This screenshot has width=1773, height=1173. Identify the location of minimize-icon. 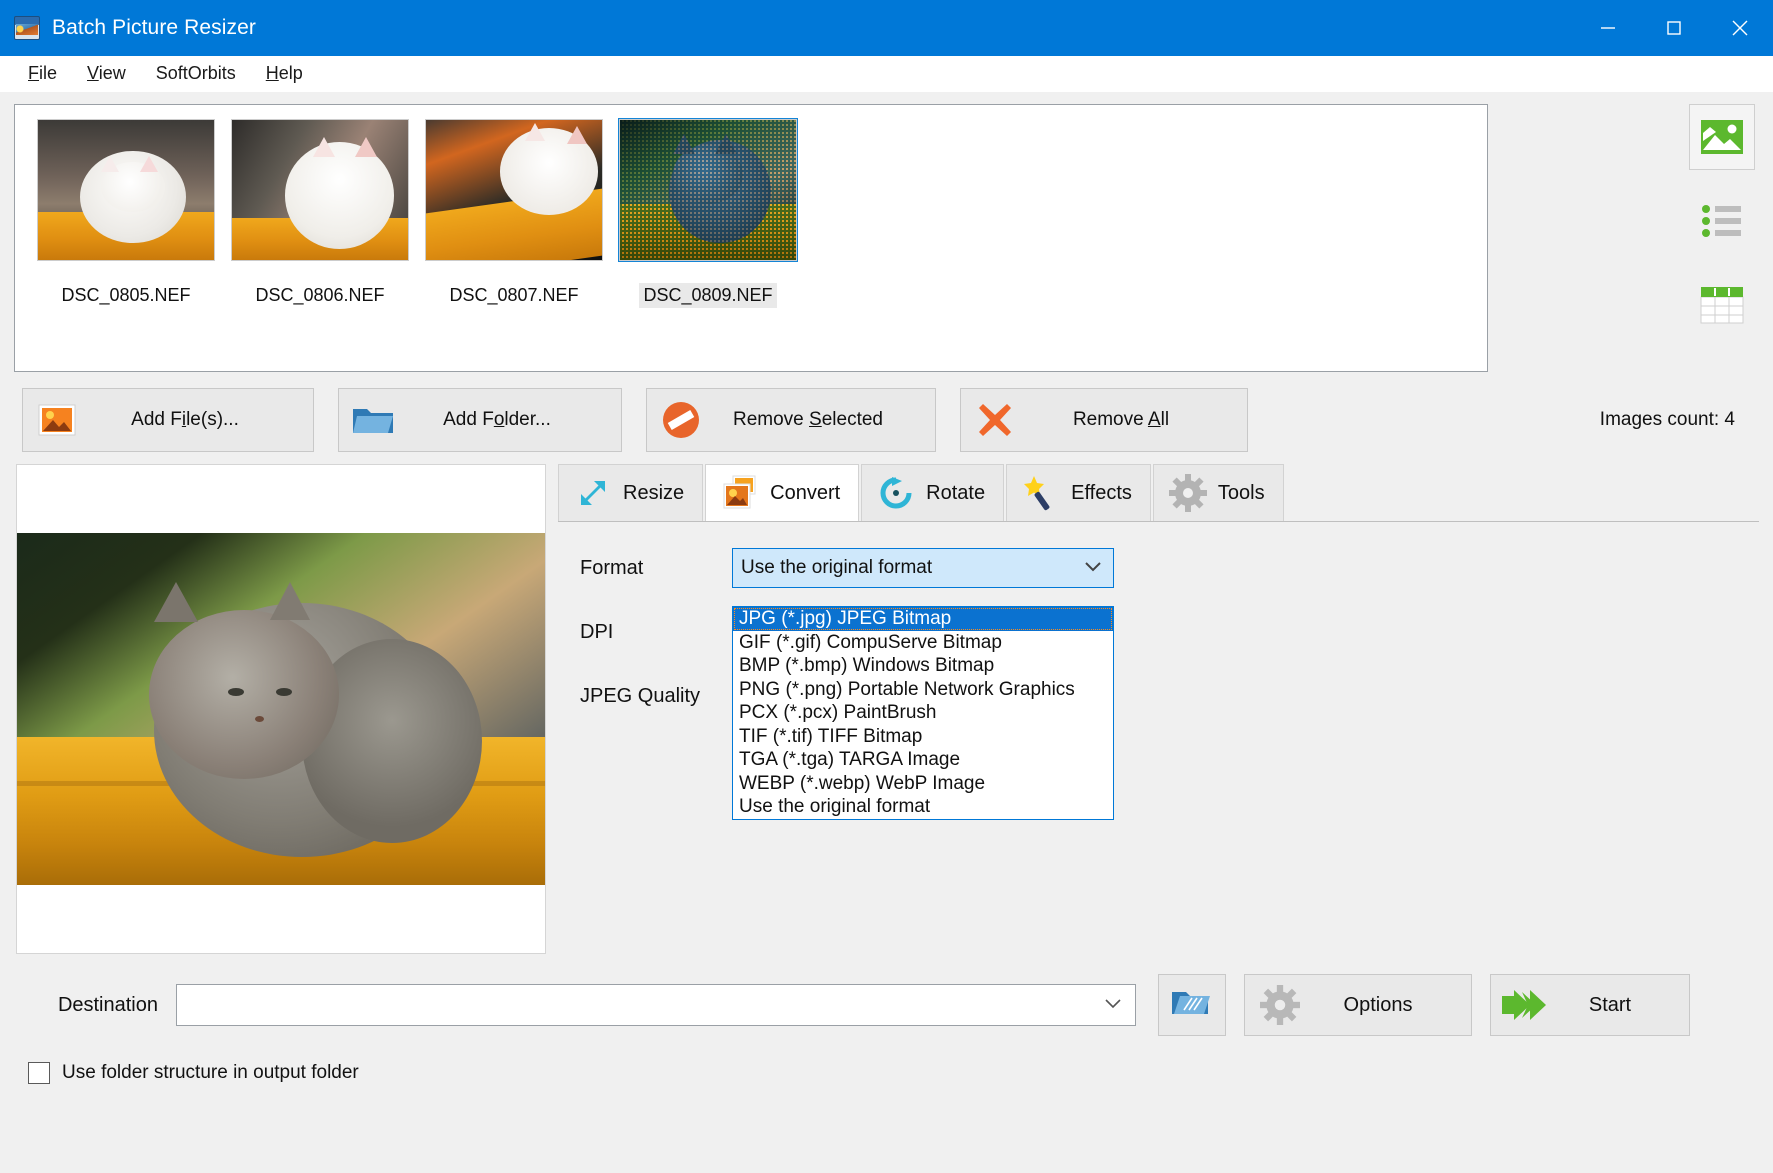
(1608, 28).